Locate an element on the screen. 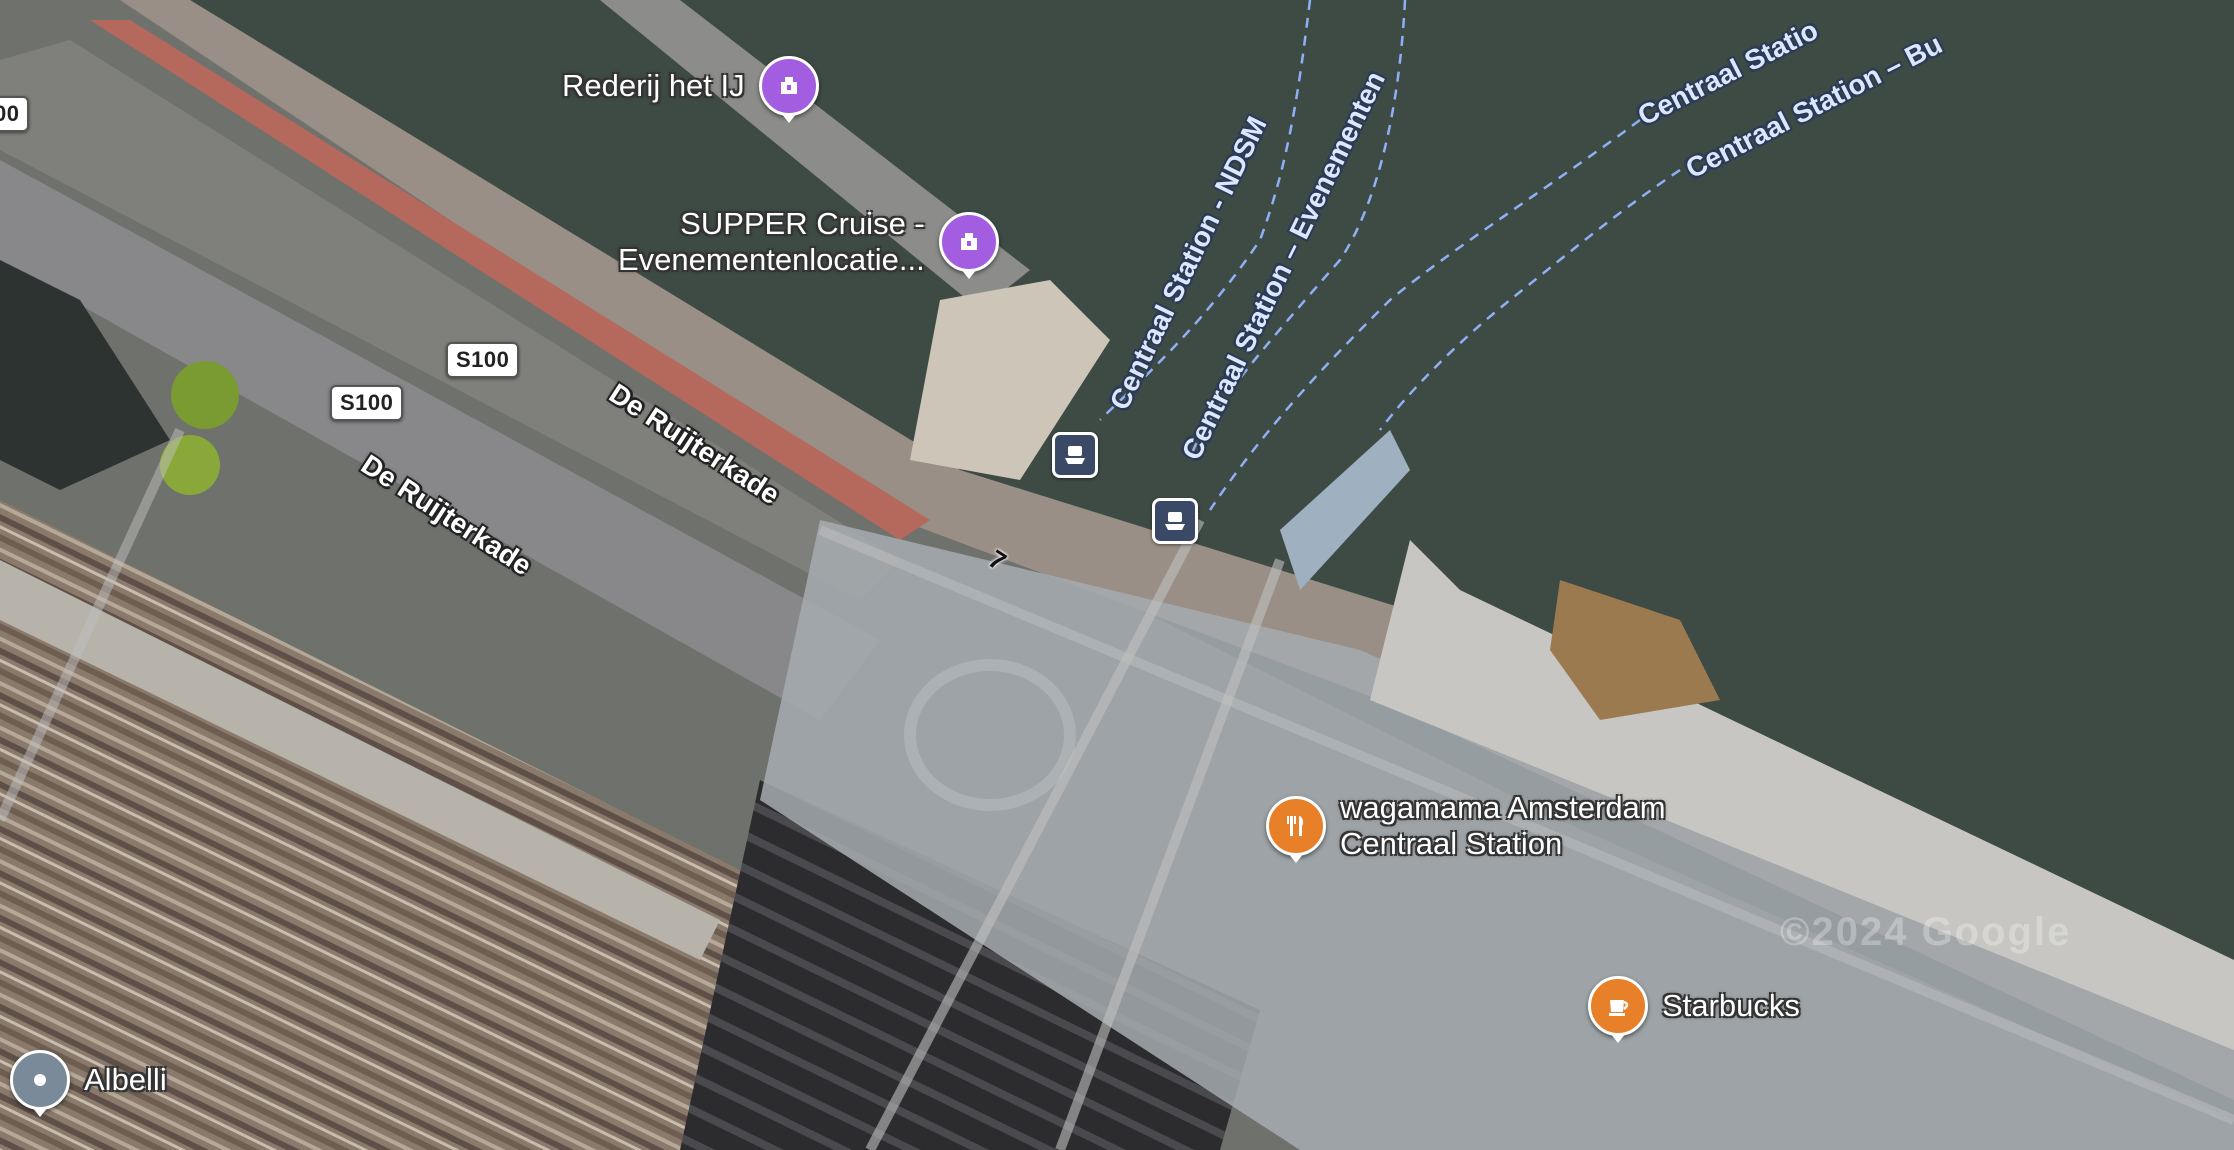 The image size is (2234, 1150). poi-albelli: Albelli is located at coordinates (88, 1083).